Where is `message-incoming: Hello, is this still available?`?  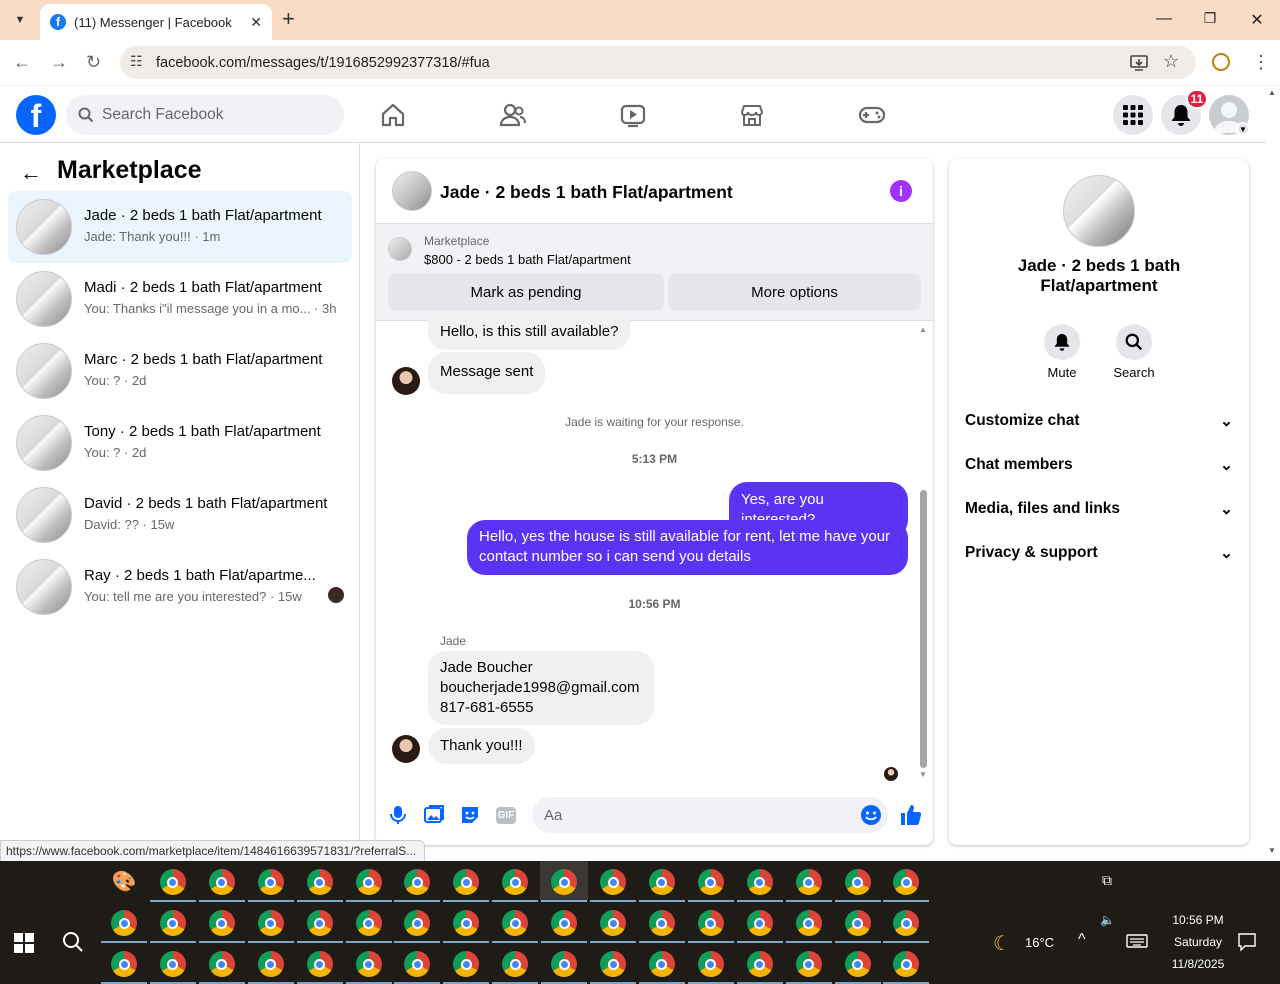 message-incoming: Hello, is this still available? is located at coordinates (529, 333).